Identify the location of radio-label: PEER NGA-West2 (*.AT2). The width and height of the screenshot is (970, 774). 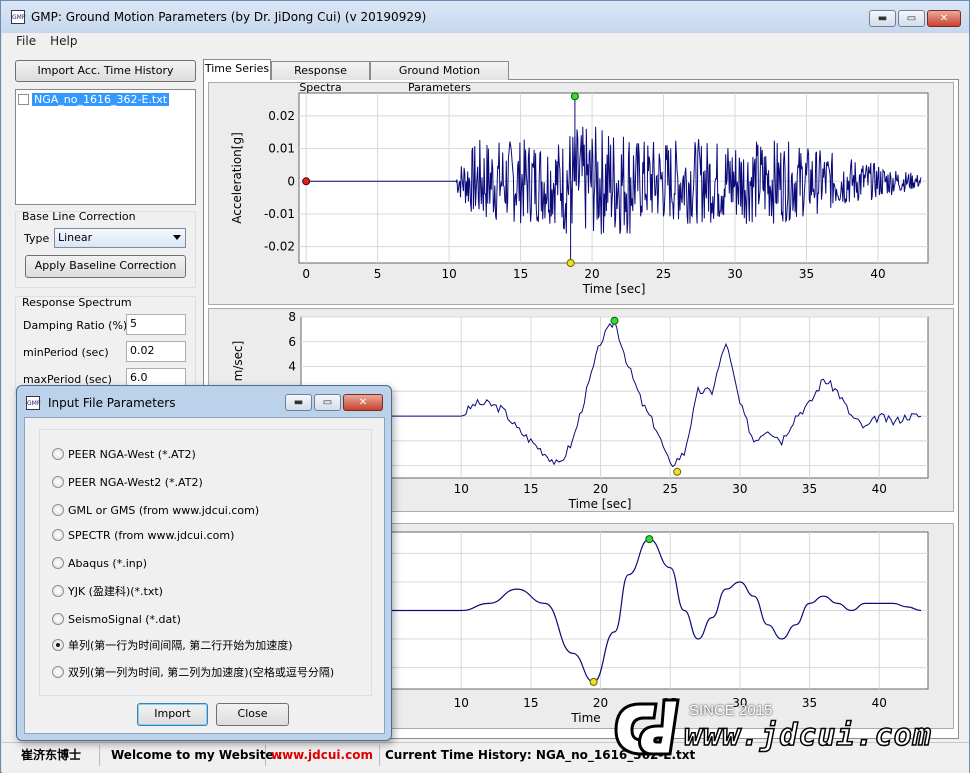
(135, 482).